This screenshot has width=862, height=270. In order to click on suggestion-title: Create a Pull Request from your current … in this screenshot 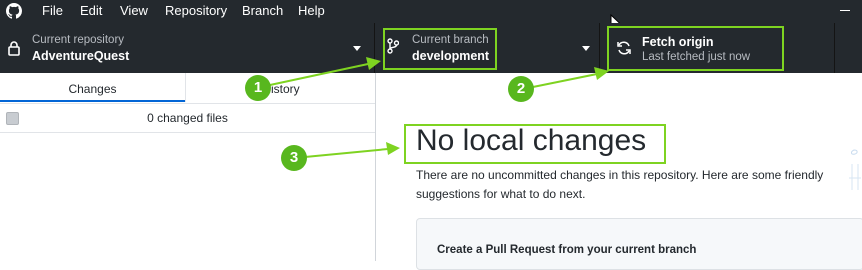, I will do `click(567, 250)`.